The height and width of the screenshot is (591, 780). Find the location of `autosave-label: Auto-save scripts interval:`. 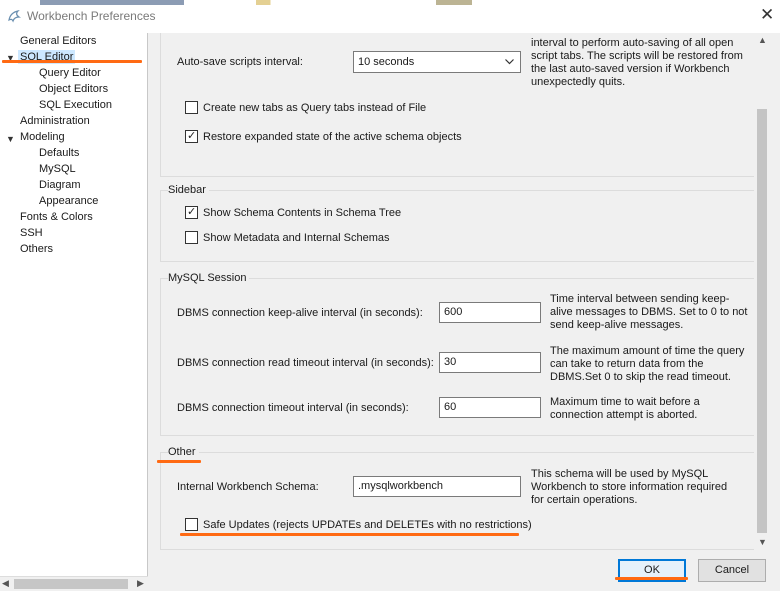

autosave-label: Auto-save scripts interval: is located at coordinates (240, 62).